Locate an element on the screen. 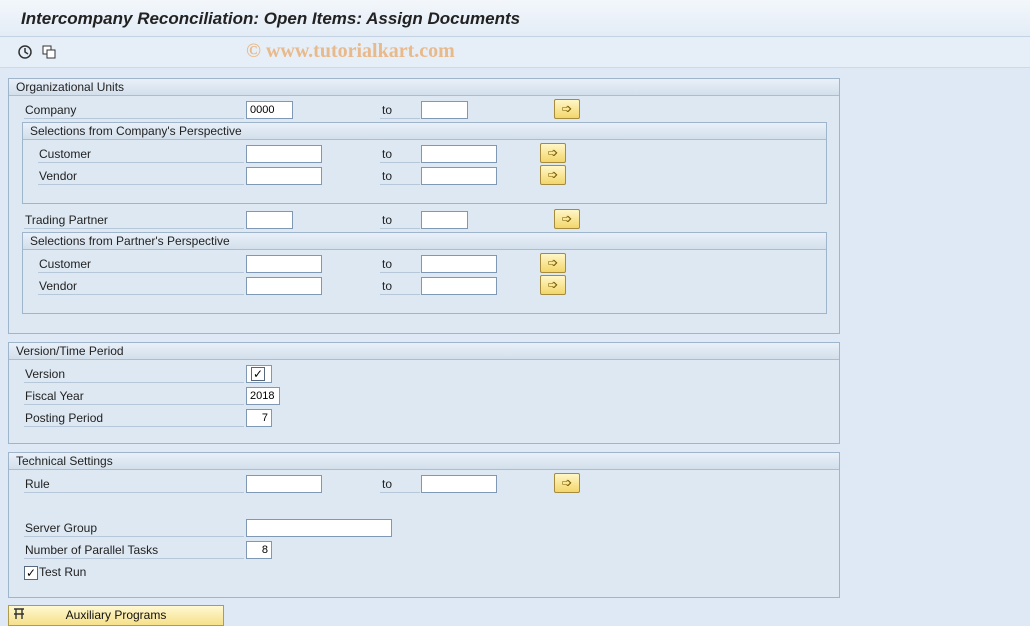 This screenshot has width=1030, height=626. company-perspective-group: Selections from Company's Perspective is located at coordinates (424, 163).